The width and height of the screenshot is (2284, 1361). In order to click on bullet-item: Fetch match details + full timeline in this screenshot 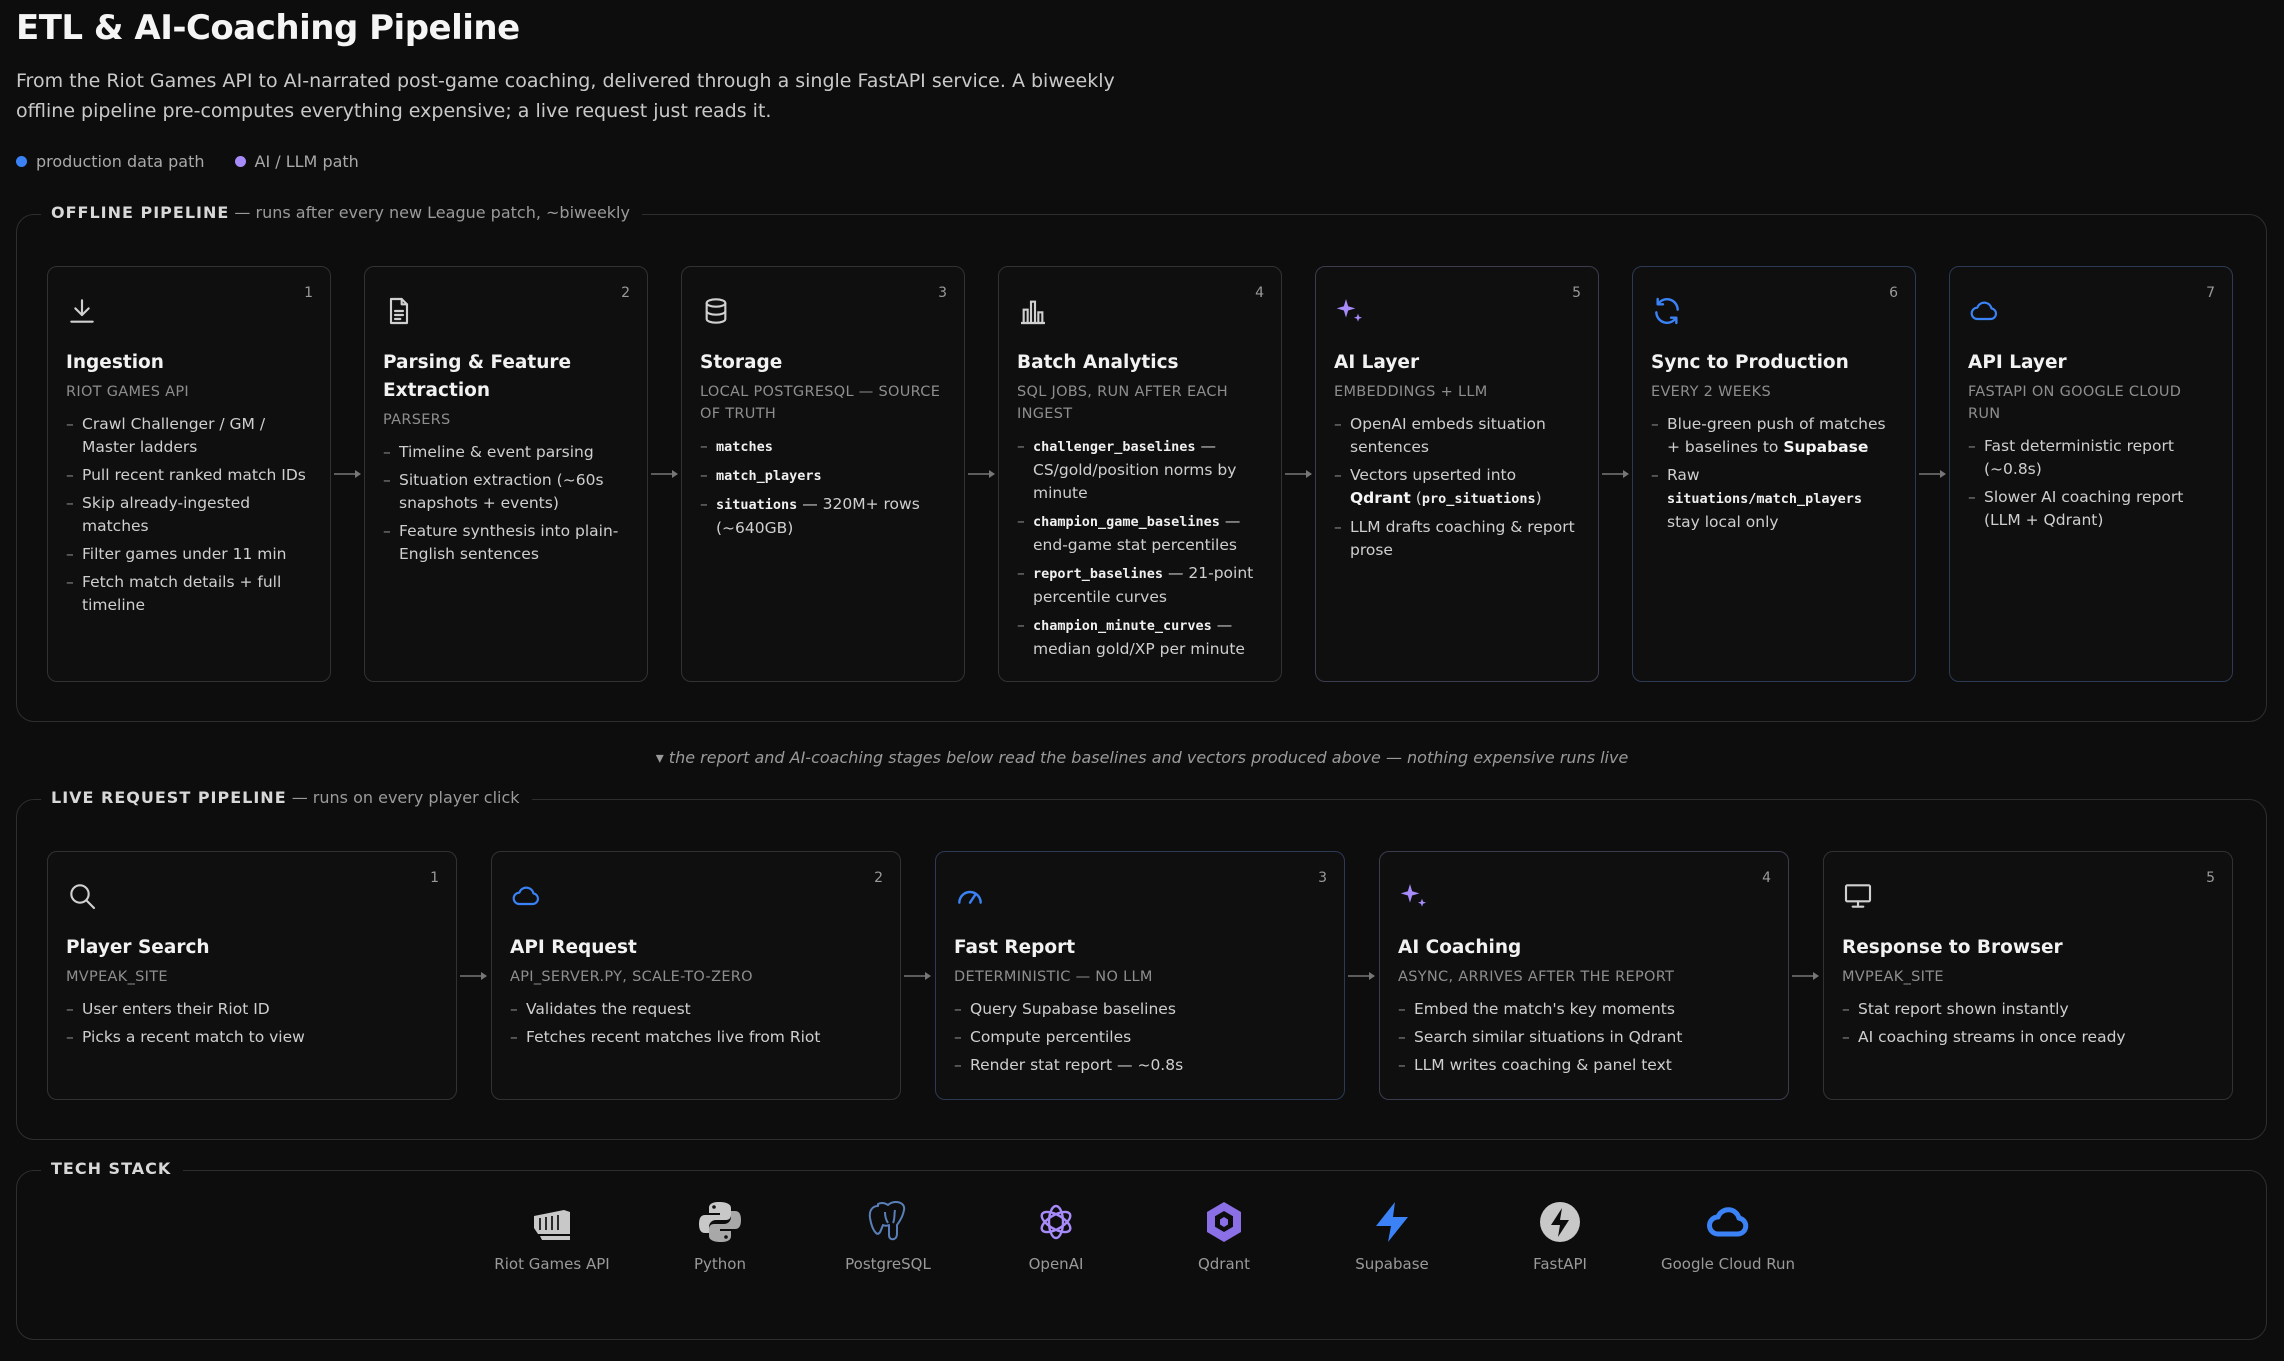, I will do `click(189, 594)`.